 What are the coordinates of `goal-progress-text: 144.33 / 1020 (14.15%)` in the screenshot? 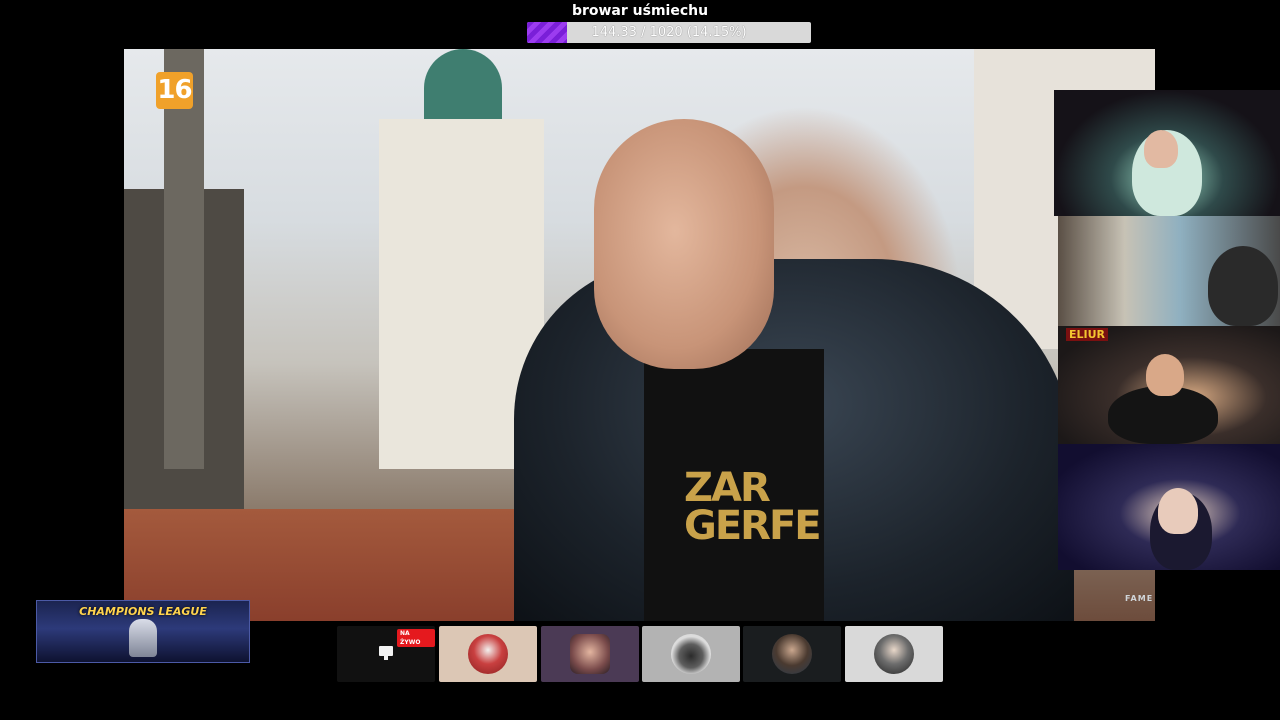 It's located at (669, 32).